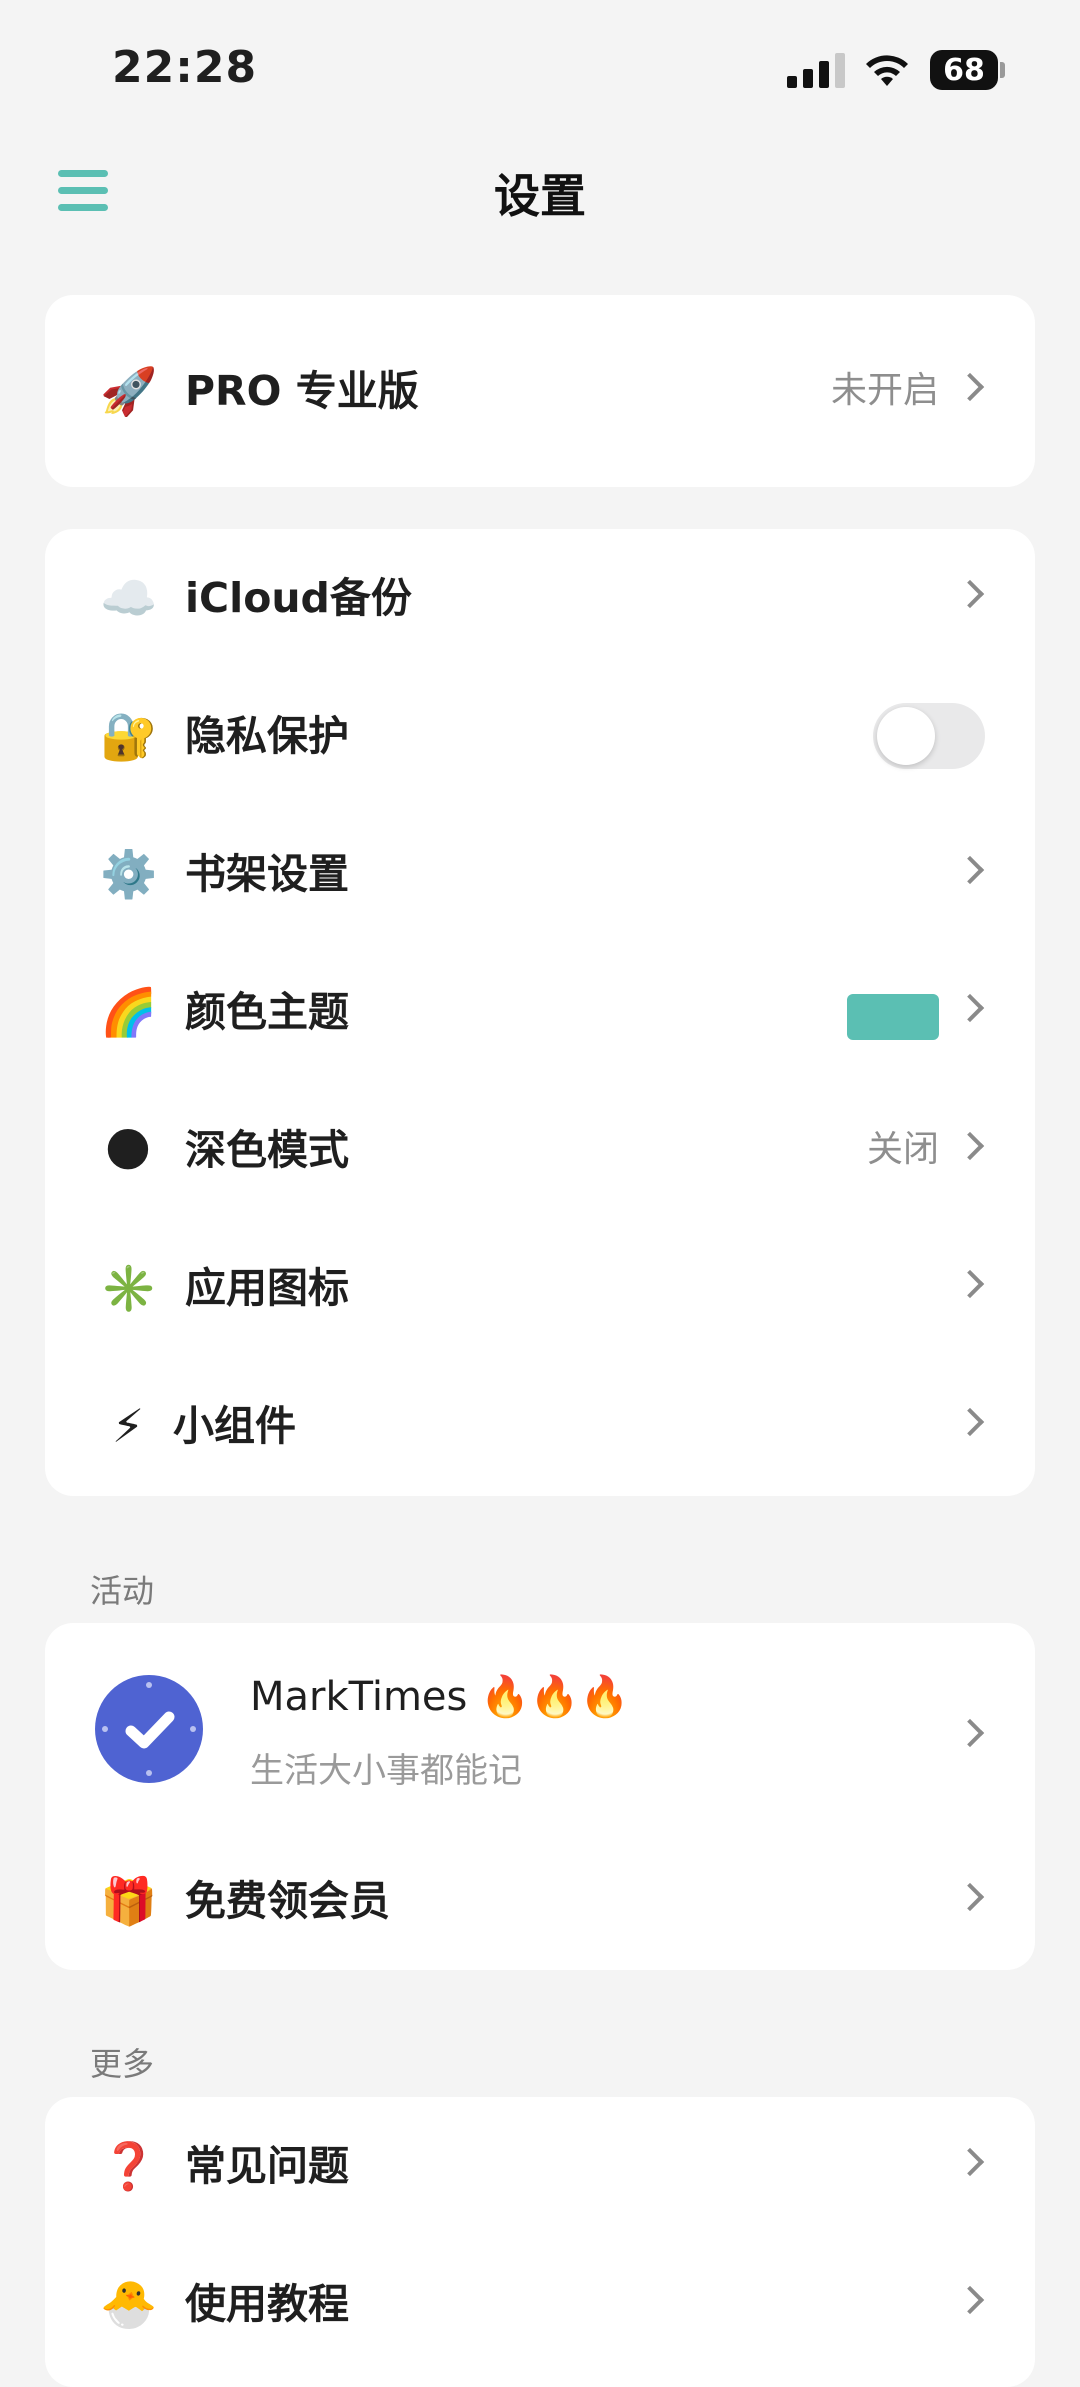  Describe the element at coordinates (893, 1017) in the screenshot. I see `theme-color-swatch` at that location.